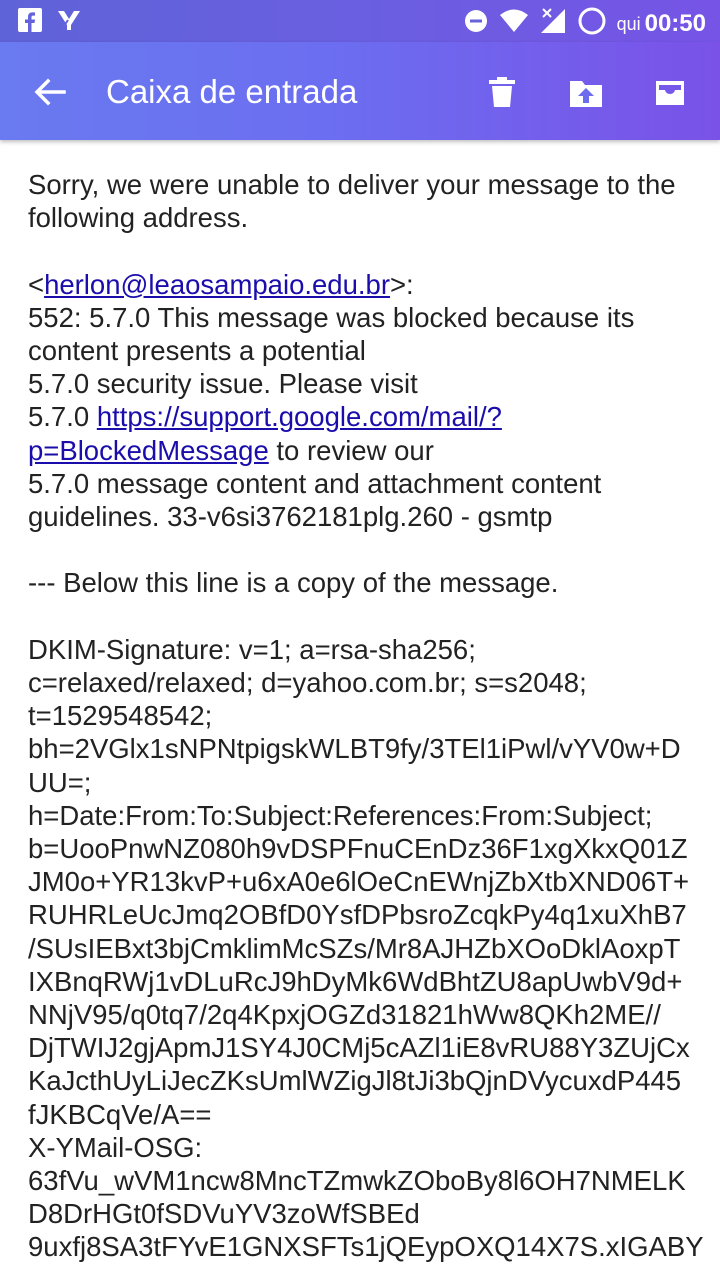  I want to click on notification-app-icon, so click(69, 22).